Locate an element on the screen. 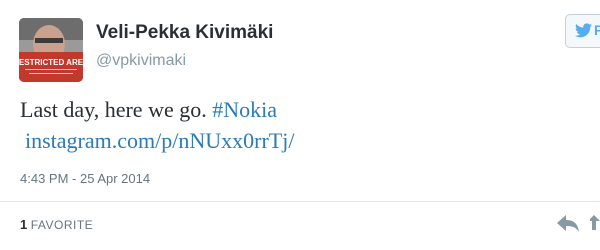  screen-name: @vpkivimaki is located at coordinates (141, 61).